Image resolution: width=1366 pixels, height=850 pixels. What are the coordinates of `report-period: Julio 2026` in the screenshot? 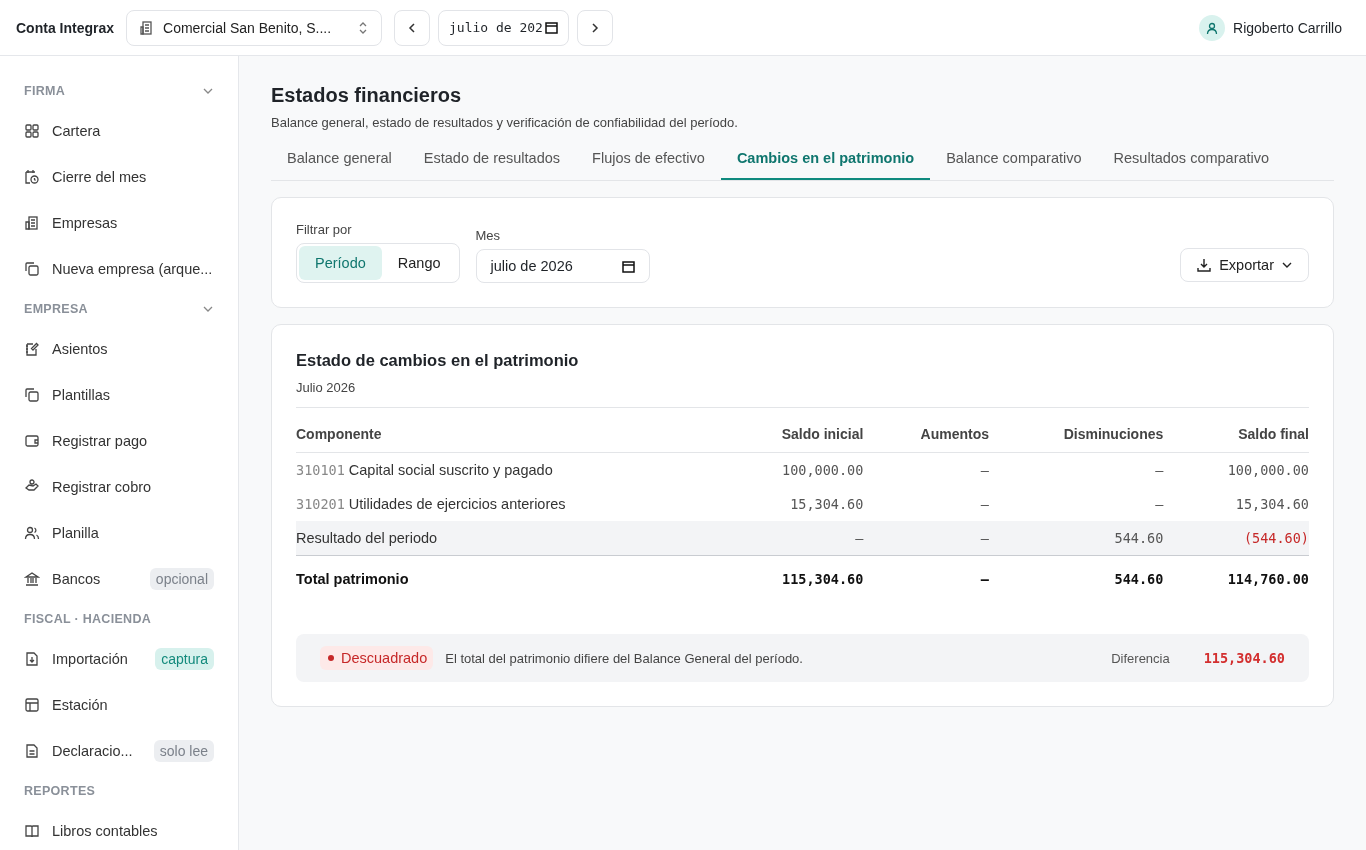 It's located at (326, 387).